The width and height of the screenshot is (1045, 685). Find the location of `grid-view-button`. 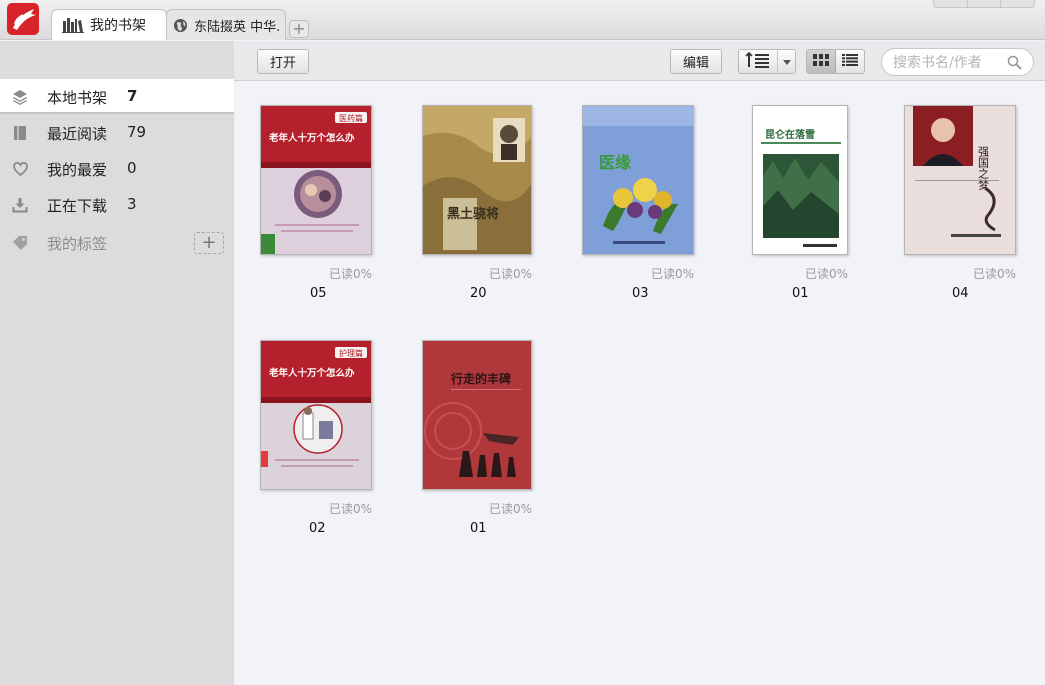

grid-view-button is located at coordinates (821, 61).